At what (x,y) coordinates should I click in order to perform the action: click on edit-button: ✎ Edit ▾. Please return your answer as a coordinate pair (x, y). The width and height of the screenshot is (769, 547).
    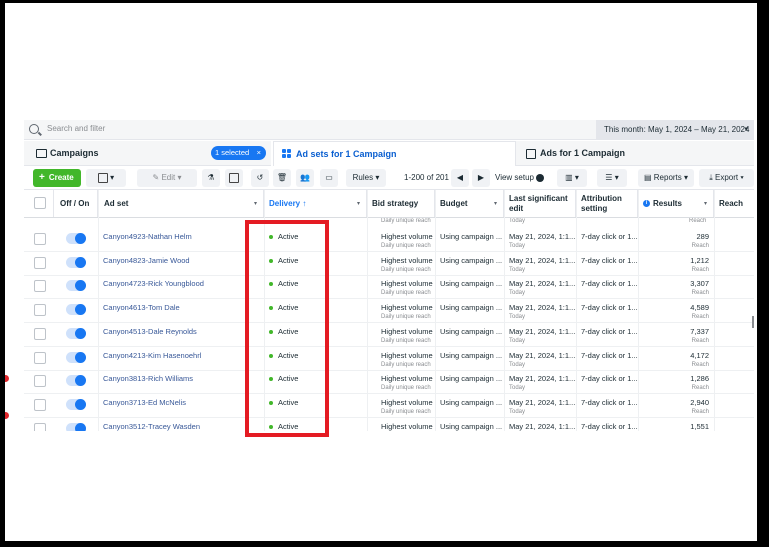
    Looking at the image, I should click on (167, 178).